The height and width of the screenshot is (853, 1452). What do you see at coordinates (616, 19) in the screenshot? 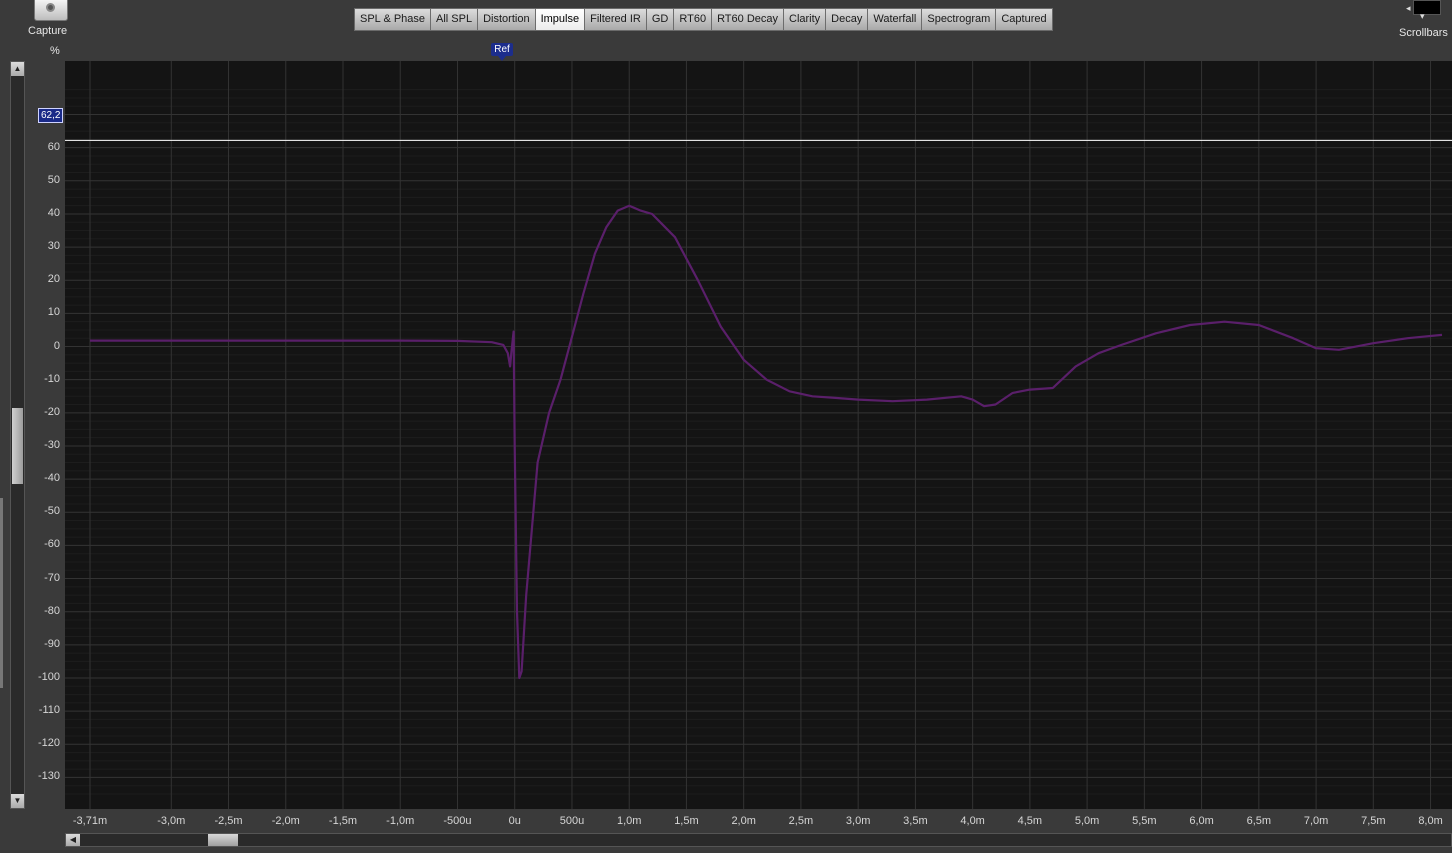
I see `tab-filtered-ir: Filtered IR` at bounding box center [616, 19].